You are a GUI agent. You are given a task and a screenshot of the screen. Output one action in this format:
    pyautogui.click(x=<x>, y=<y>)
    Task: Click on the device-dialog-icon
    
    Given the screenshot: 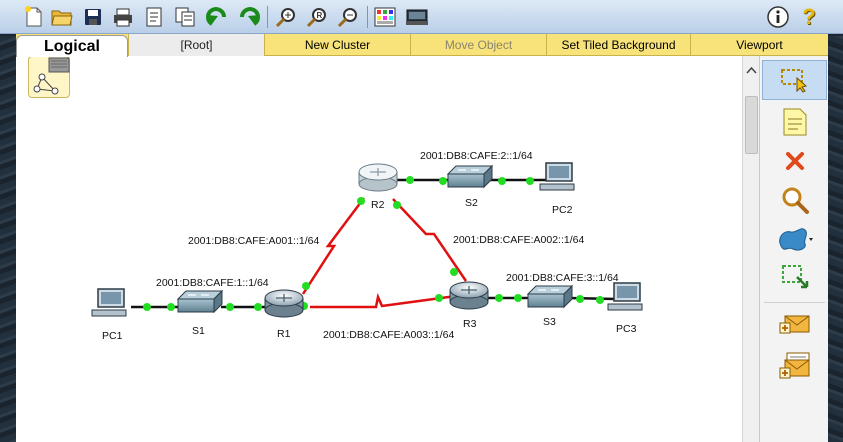 What is the action you would take?
    pyautogui.click(x=417, y=17)
    